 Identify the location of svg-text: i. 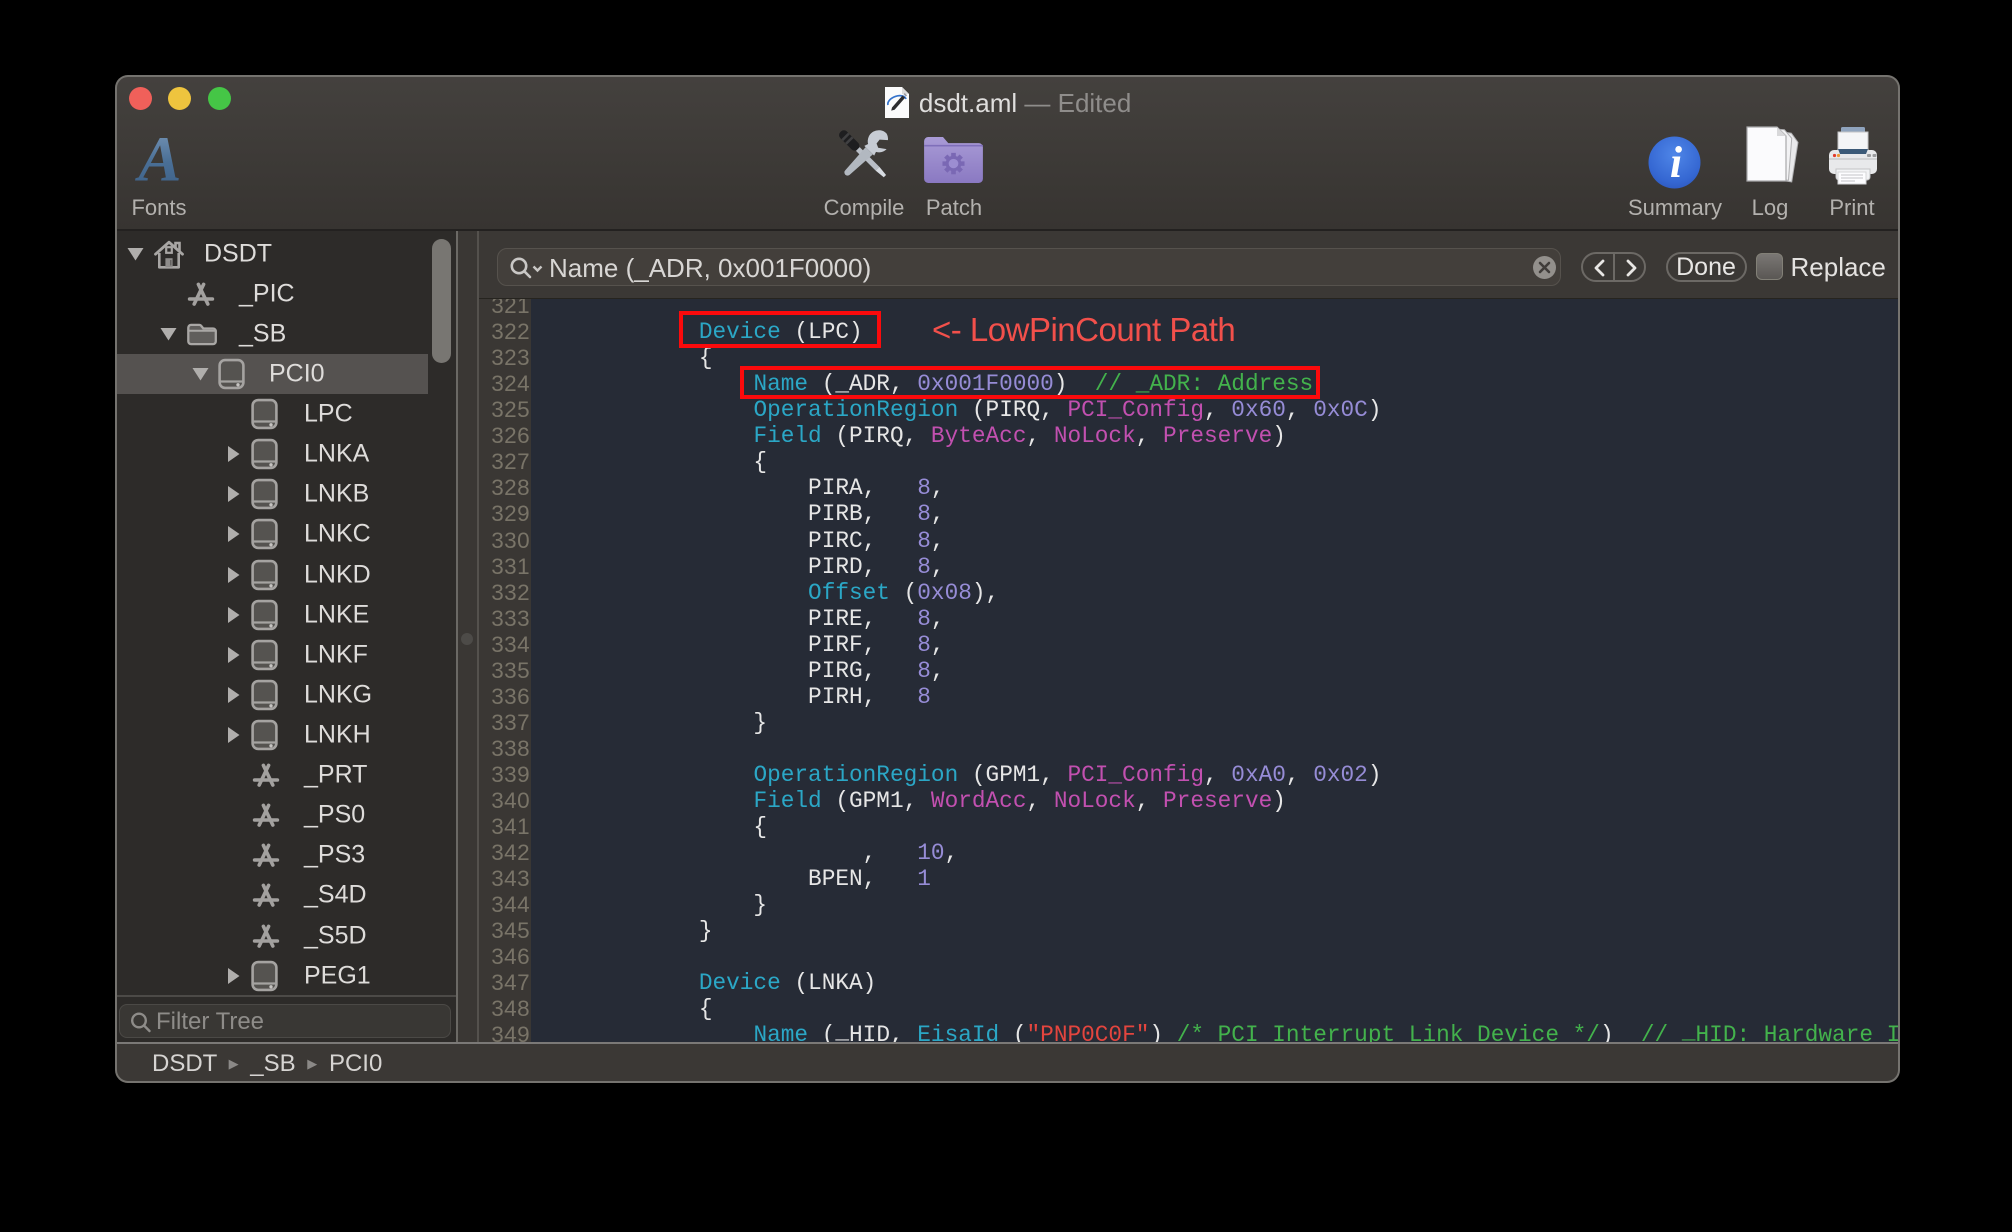
(1676, 162).